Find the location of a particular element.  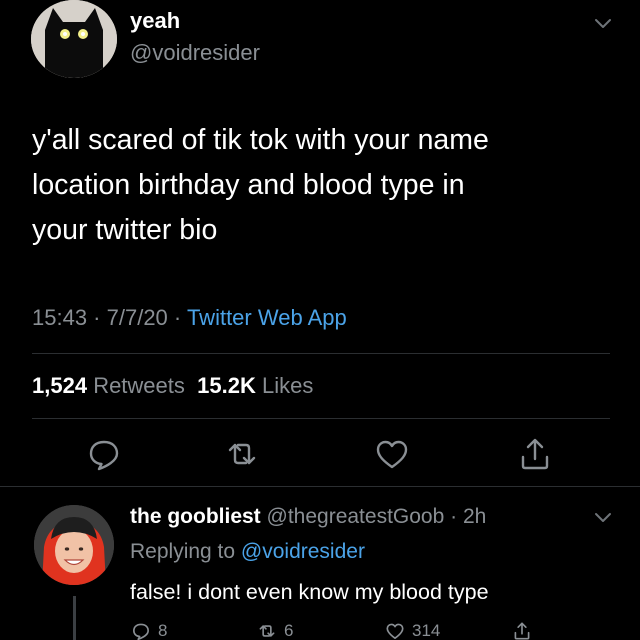

likes-stat: 15.2K Likes is located at coordinates (255, 385).